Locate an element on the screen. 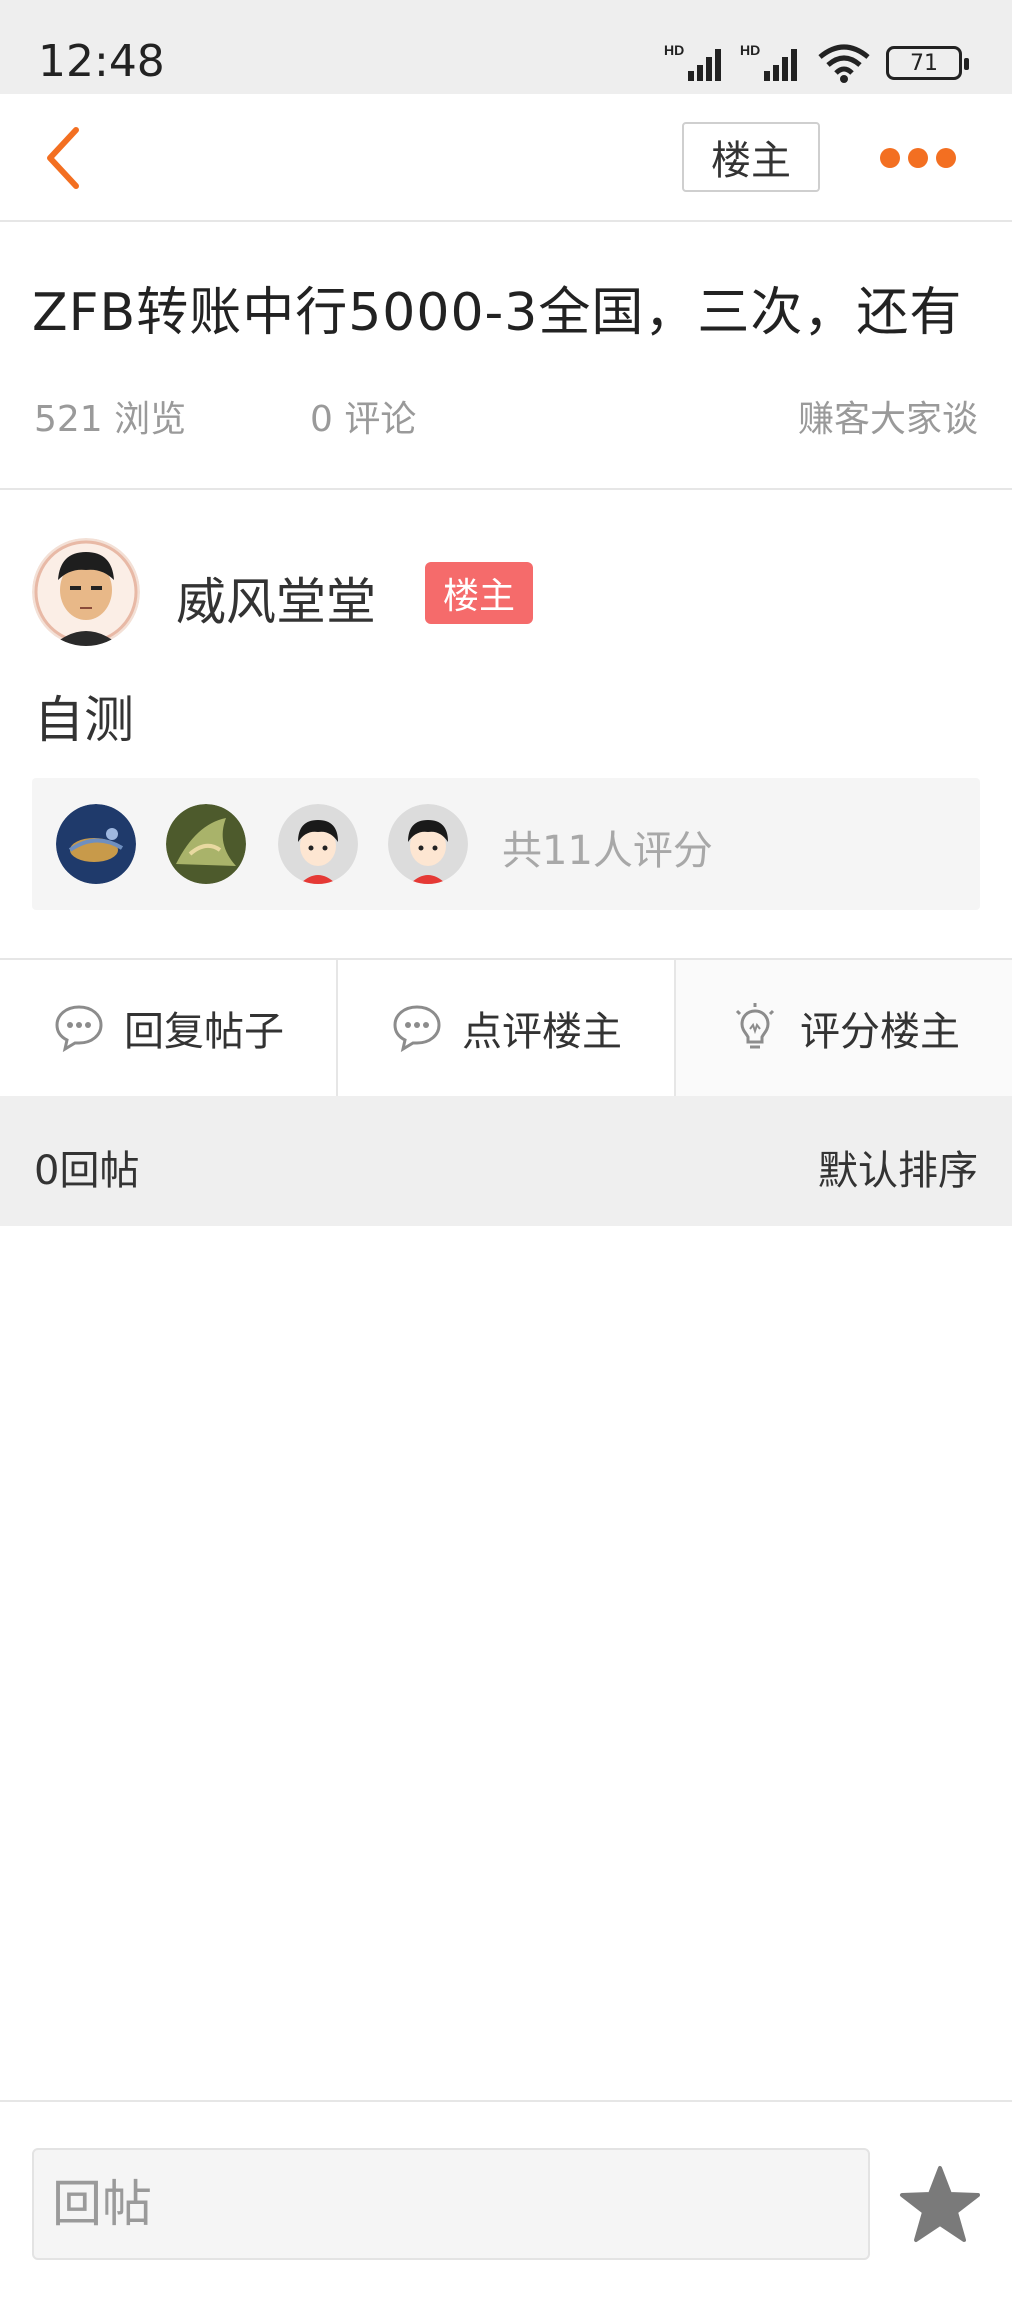 The width and height of the screenshot is (1012, 2305). back-button is located at coordinates (64, 158).